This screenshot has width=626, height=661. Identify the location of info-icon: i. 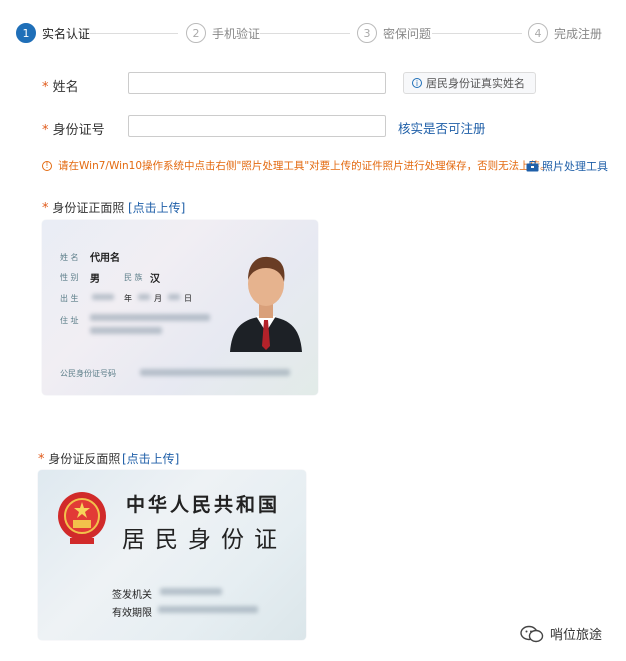
(417, 83).